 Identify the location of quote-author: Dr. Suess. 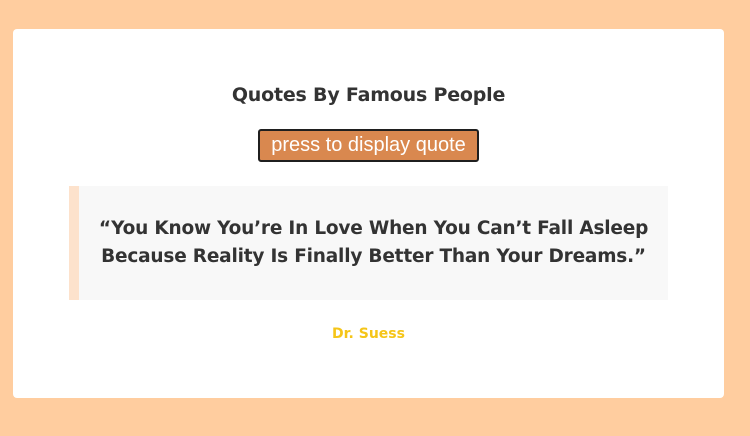
(368, 334).